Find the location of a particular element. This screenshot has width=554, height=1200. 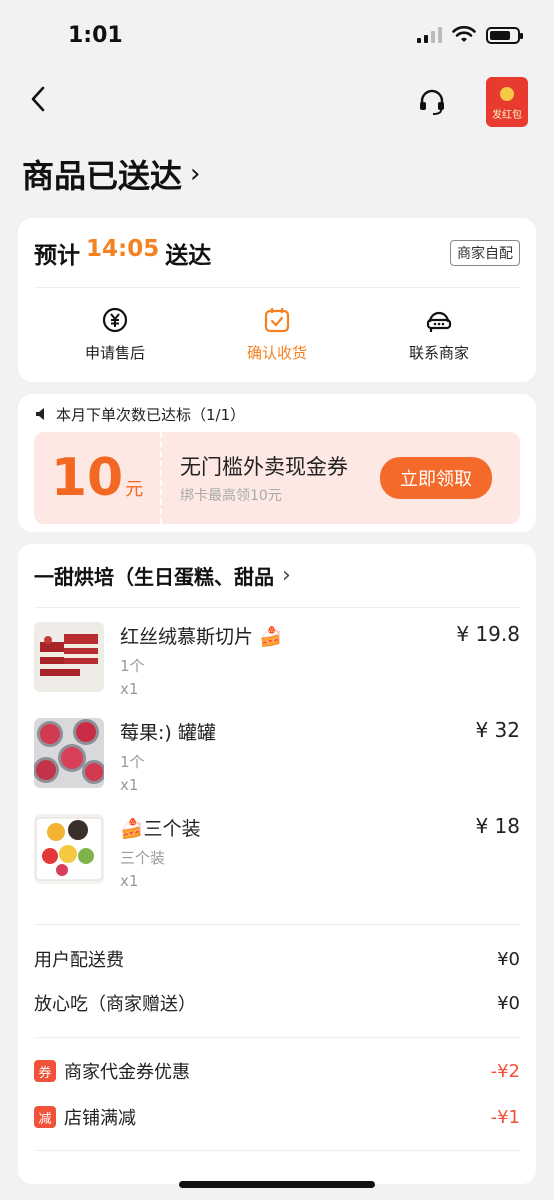

coupon-info-block: 无门槛外卖现金券 绑卡最高领10元 立即领取 is located at coordinates (341, 478).